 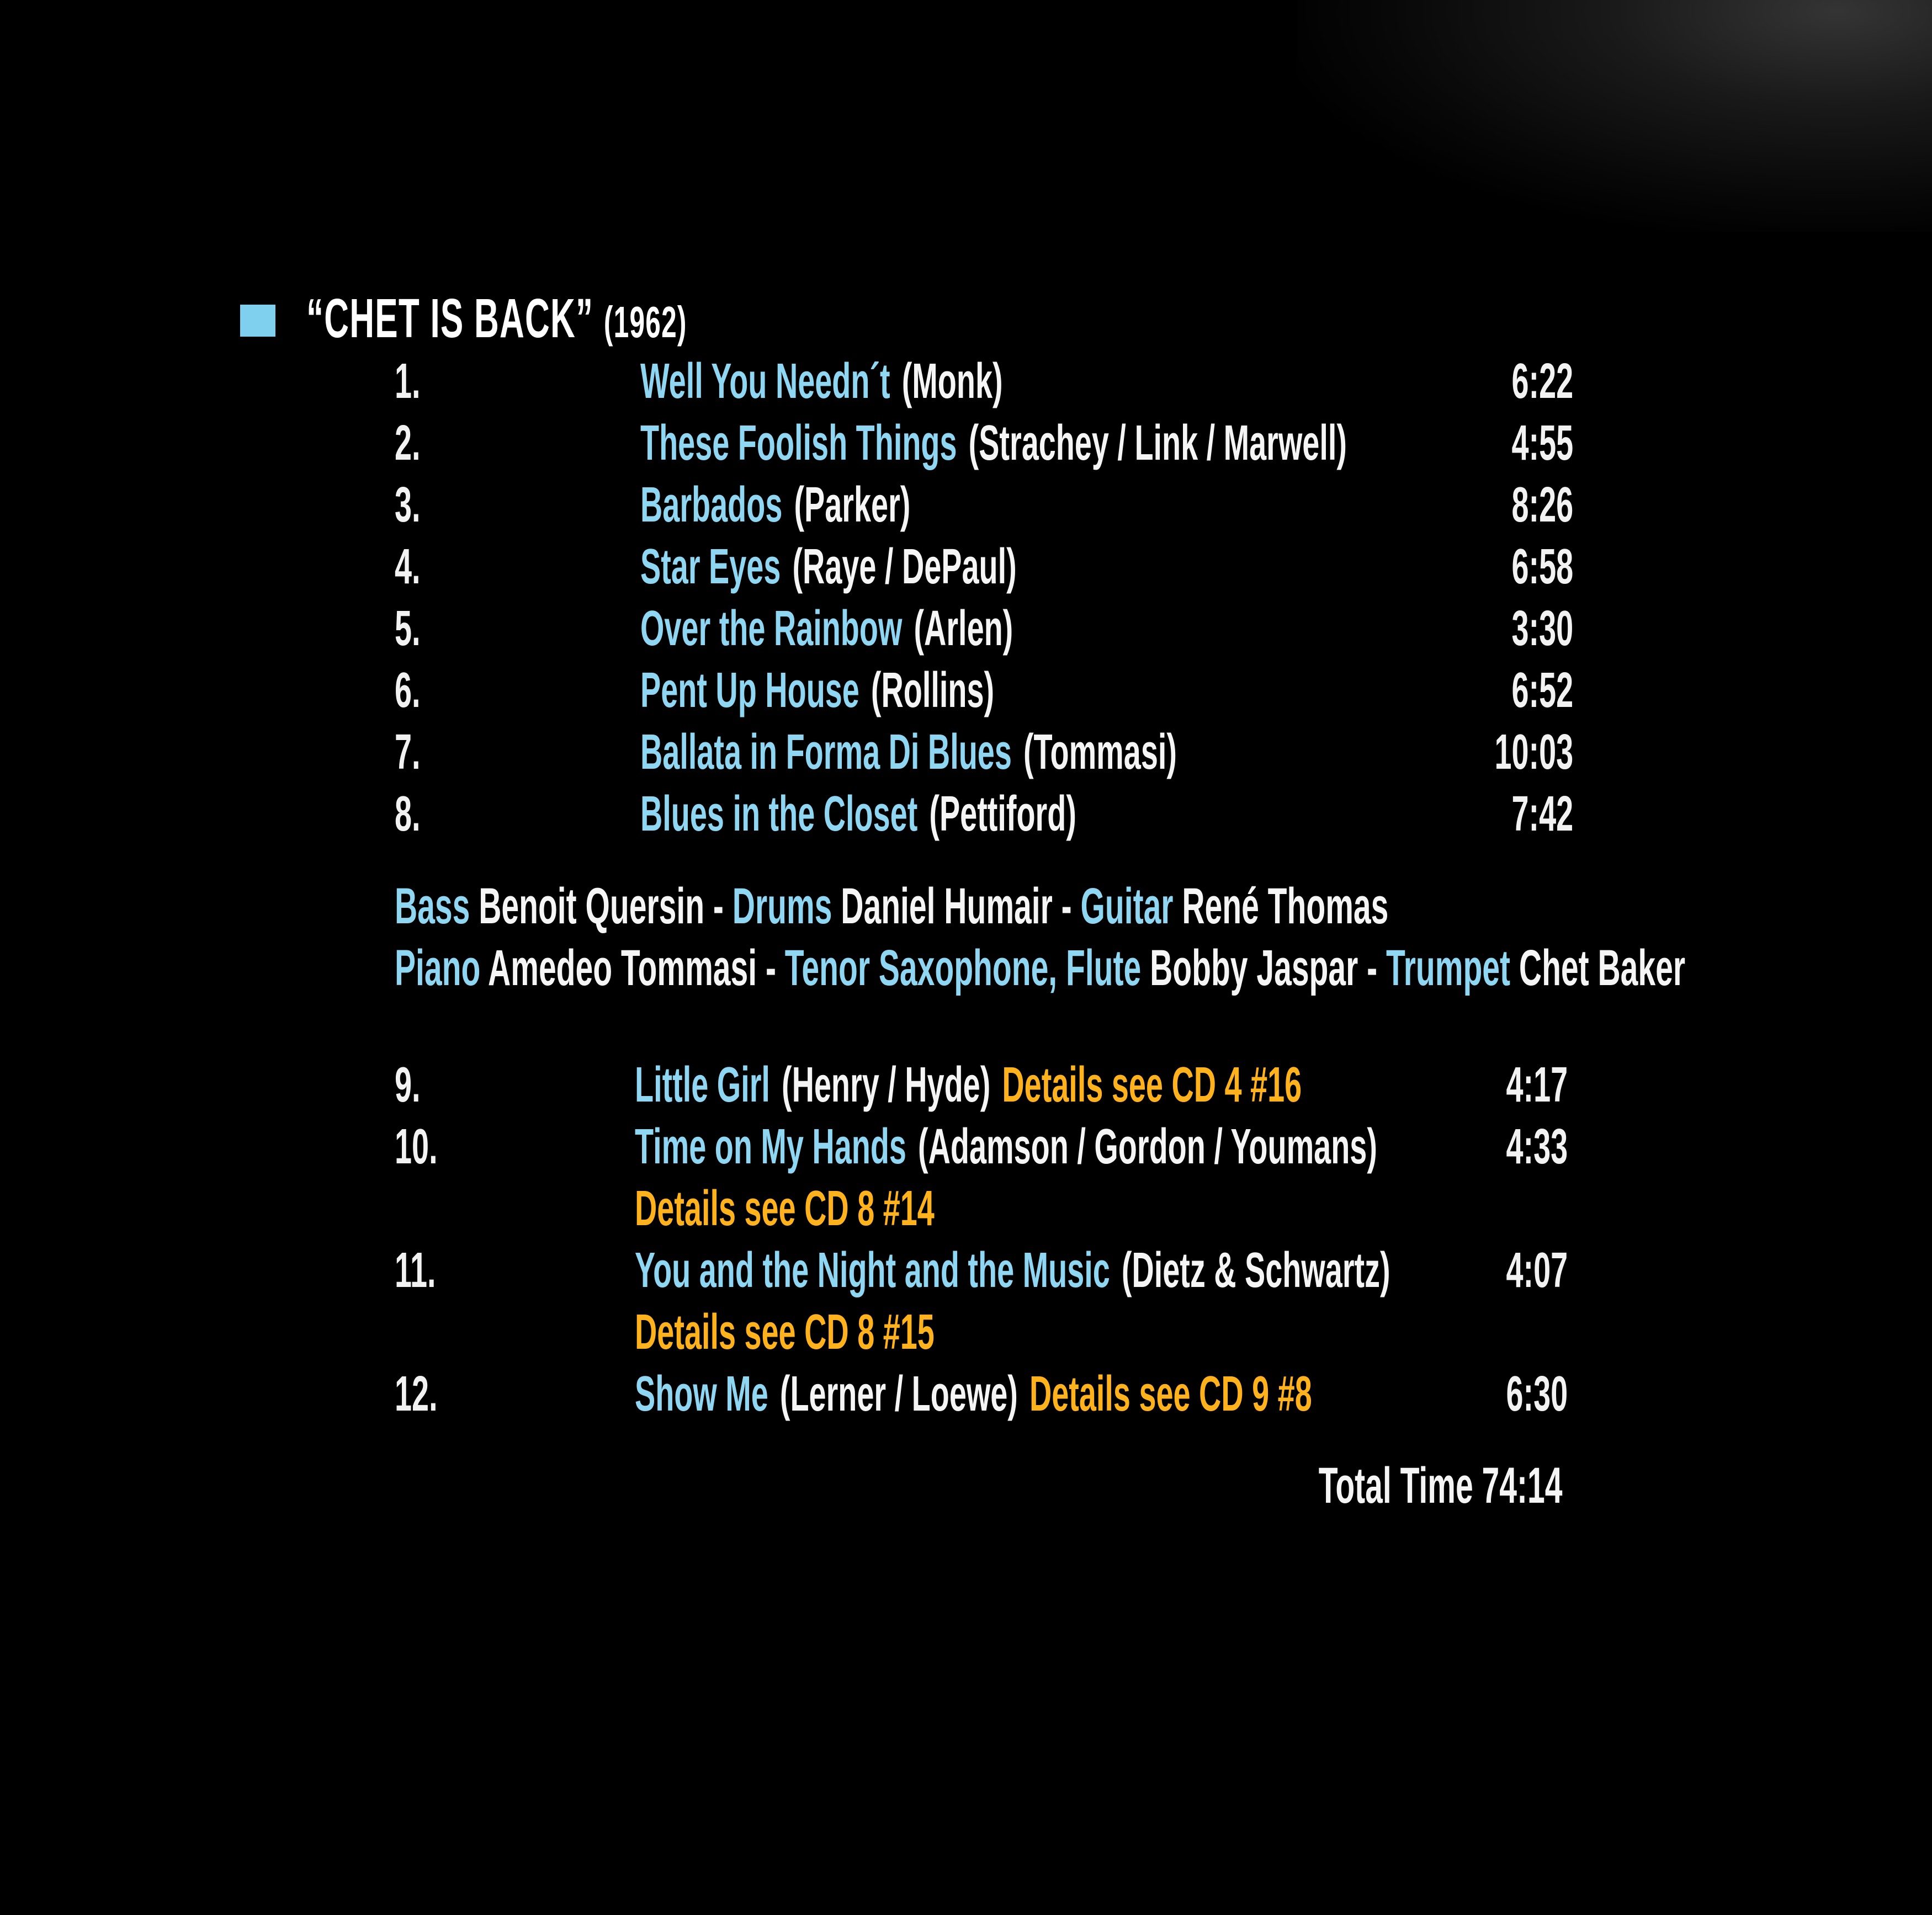 I want to click on track-title: Ballata in Forma Di Blues, so click(x=826, y=752).